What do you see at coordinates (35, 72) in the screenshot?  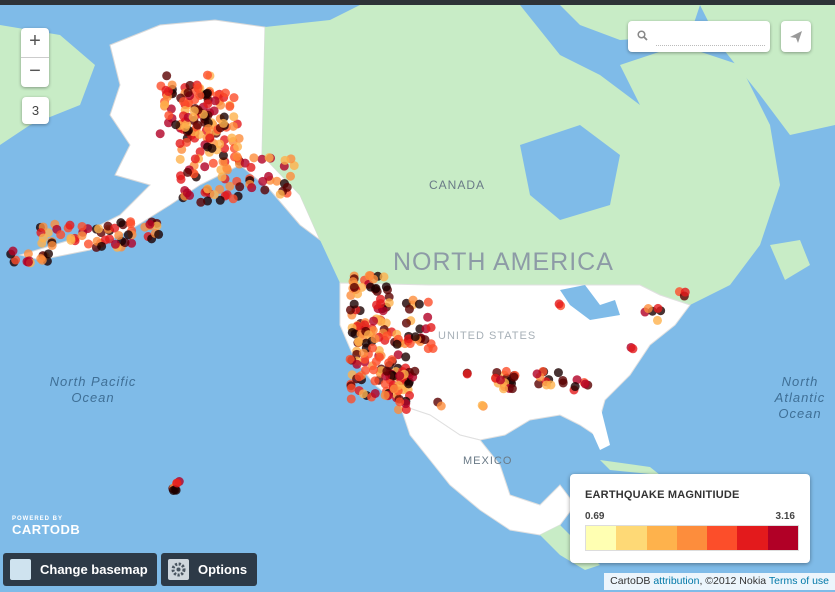 I see `zoom-out-button: −` at bounding box center [35, 72].